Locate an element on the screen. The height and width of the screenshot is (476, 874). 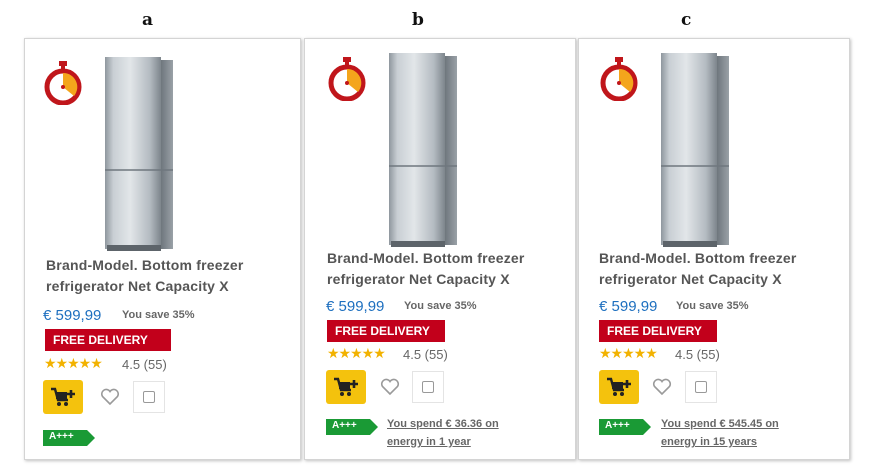
energy-cost-link: You spend € 545.45 on energy in 15 years is located at coordinates (720, 433).